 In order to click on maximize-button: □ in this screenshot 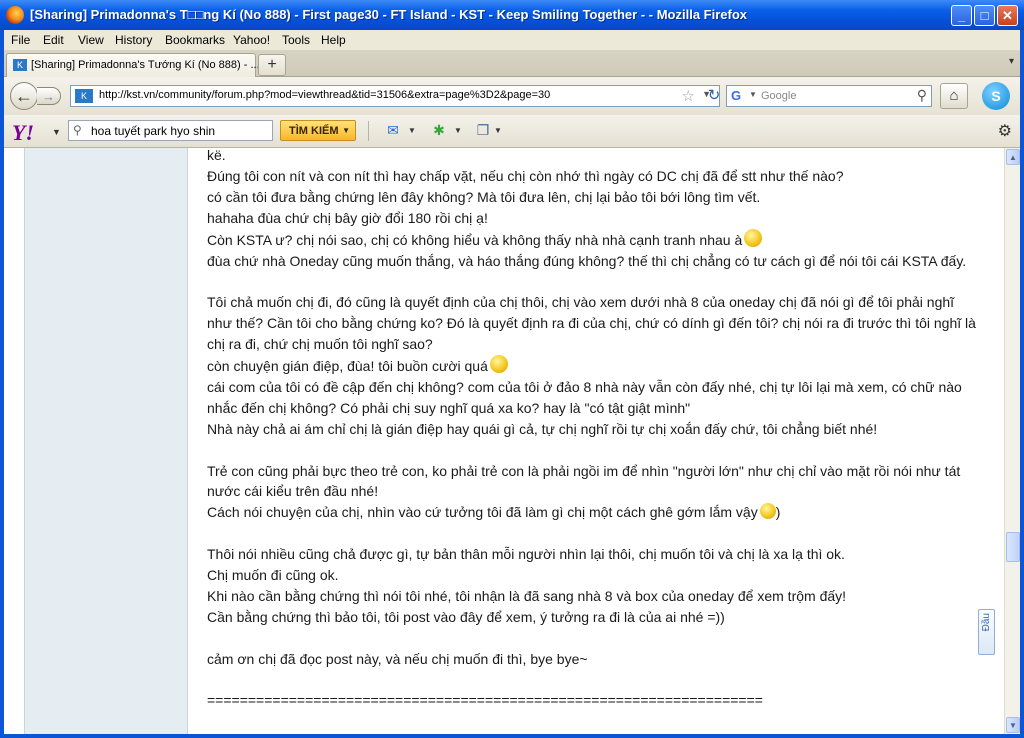, I will do `click(984, 15)`.